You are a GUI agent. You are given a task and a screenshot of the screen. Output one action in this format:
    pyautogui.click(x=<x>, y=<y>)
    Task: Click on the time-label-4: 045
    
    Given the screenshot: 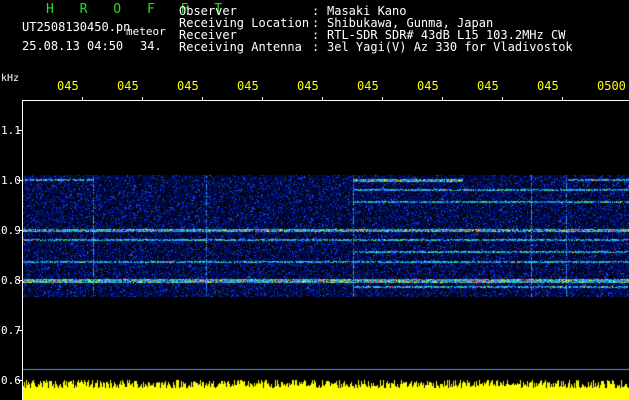 What is the action you would take?
    pyautogui.click(x=248, y=86)
    